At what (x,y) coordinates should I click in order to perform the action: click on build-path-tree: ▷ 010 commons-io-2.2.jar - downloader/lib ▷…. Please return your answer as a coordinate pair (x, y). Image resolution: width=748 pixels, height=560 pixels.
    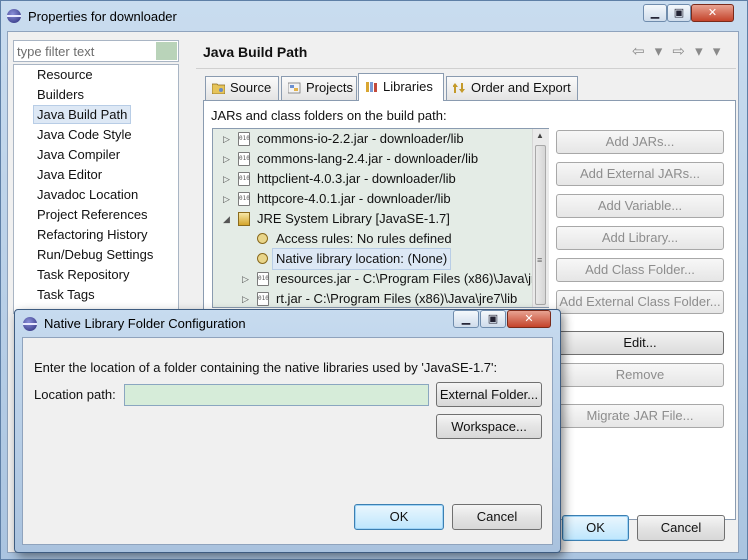
    Looking at the image, I should click on (380, 218).